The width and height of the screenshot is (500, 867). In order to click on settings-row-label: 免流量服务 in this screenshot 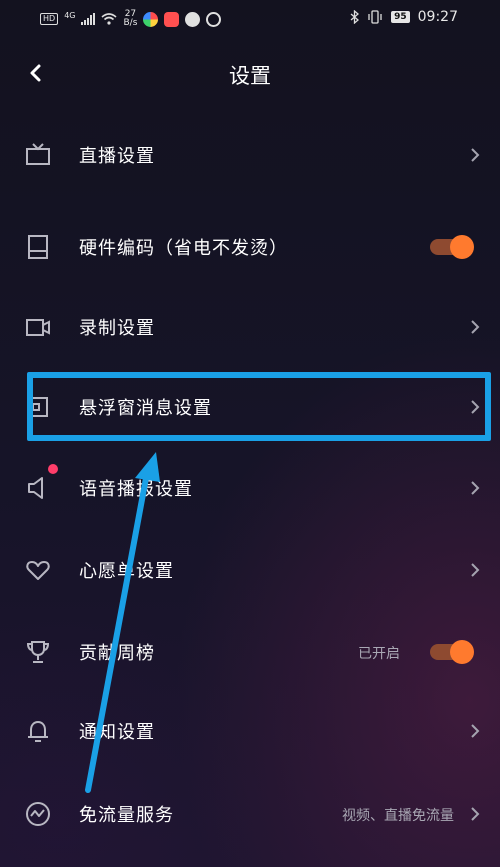, I will do `click(126, 815)`.